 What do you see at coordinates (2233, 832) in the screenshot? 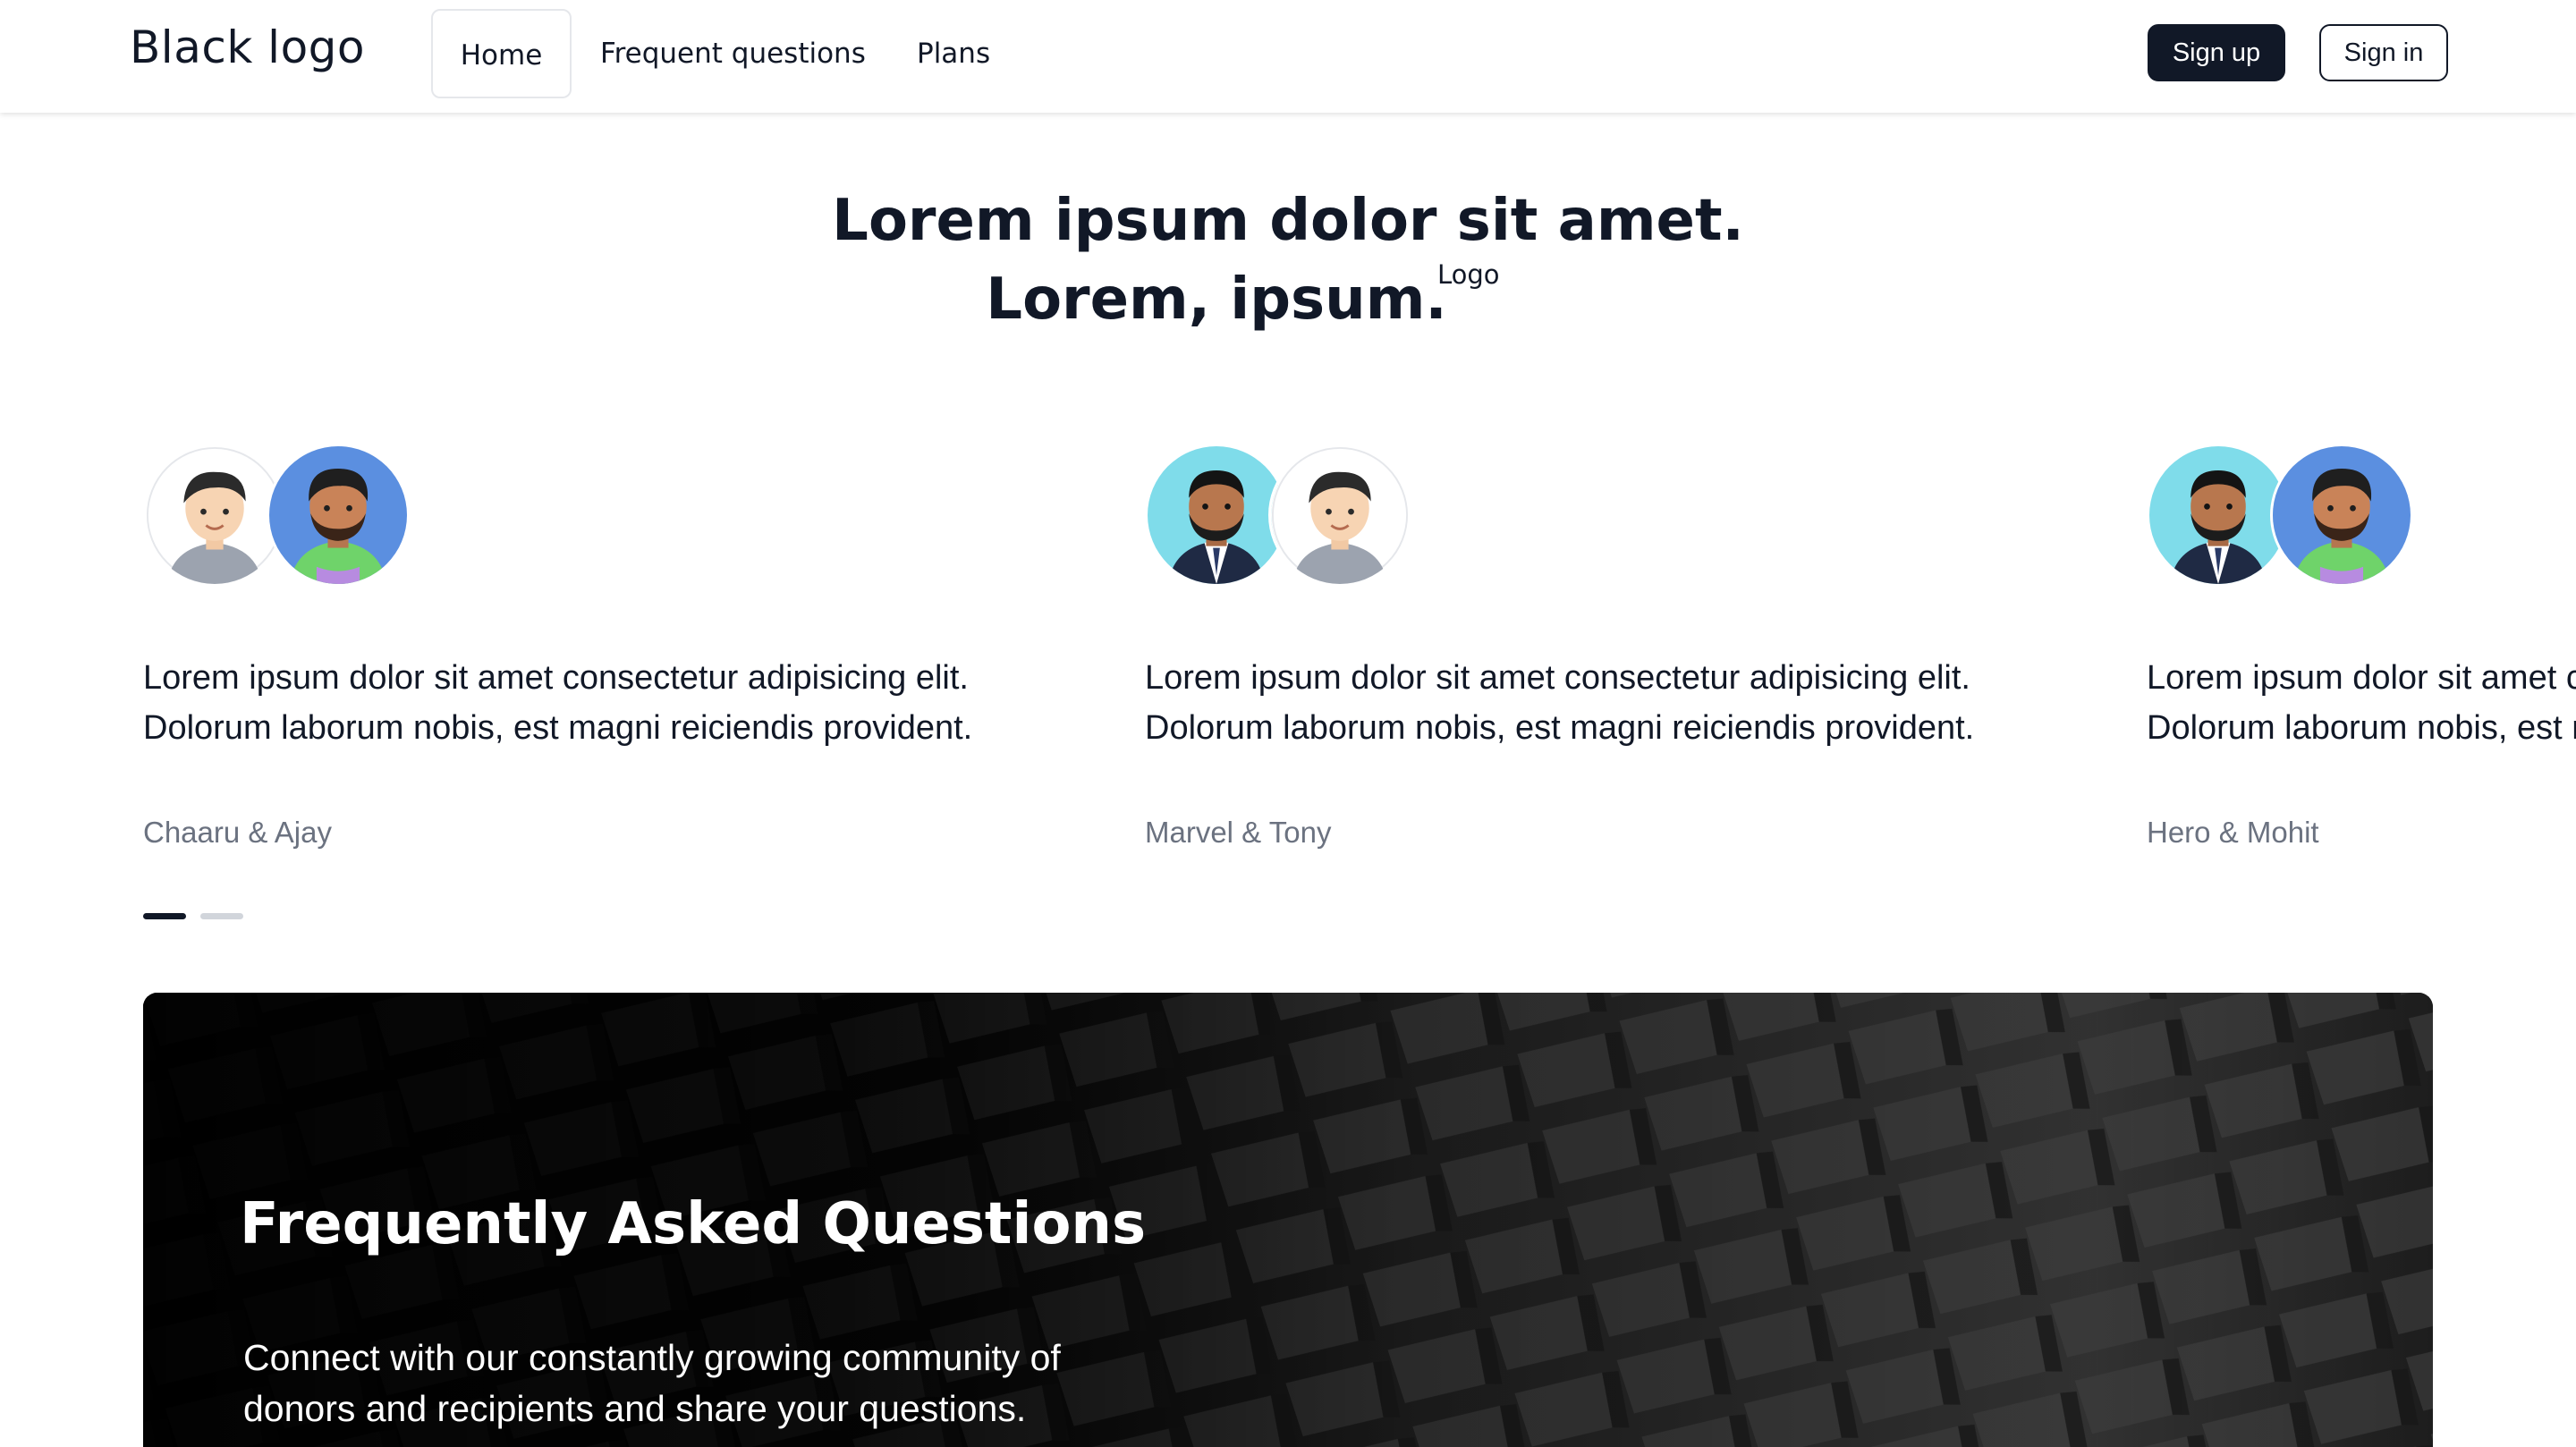
I see `testimonial-author: Hero & Mohit` at bounding box center [2233, 832].